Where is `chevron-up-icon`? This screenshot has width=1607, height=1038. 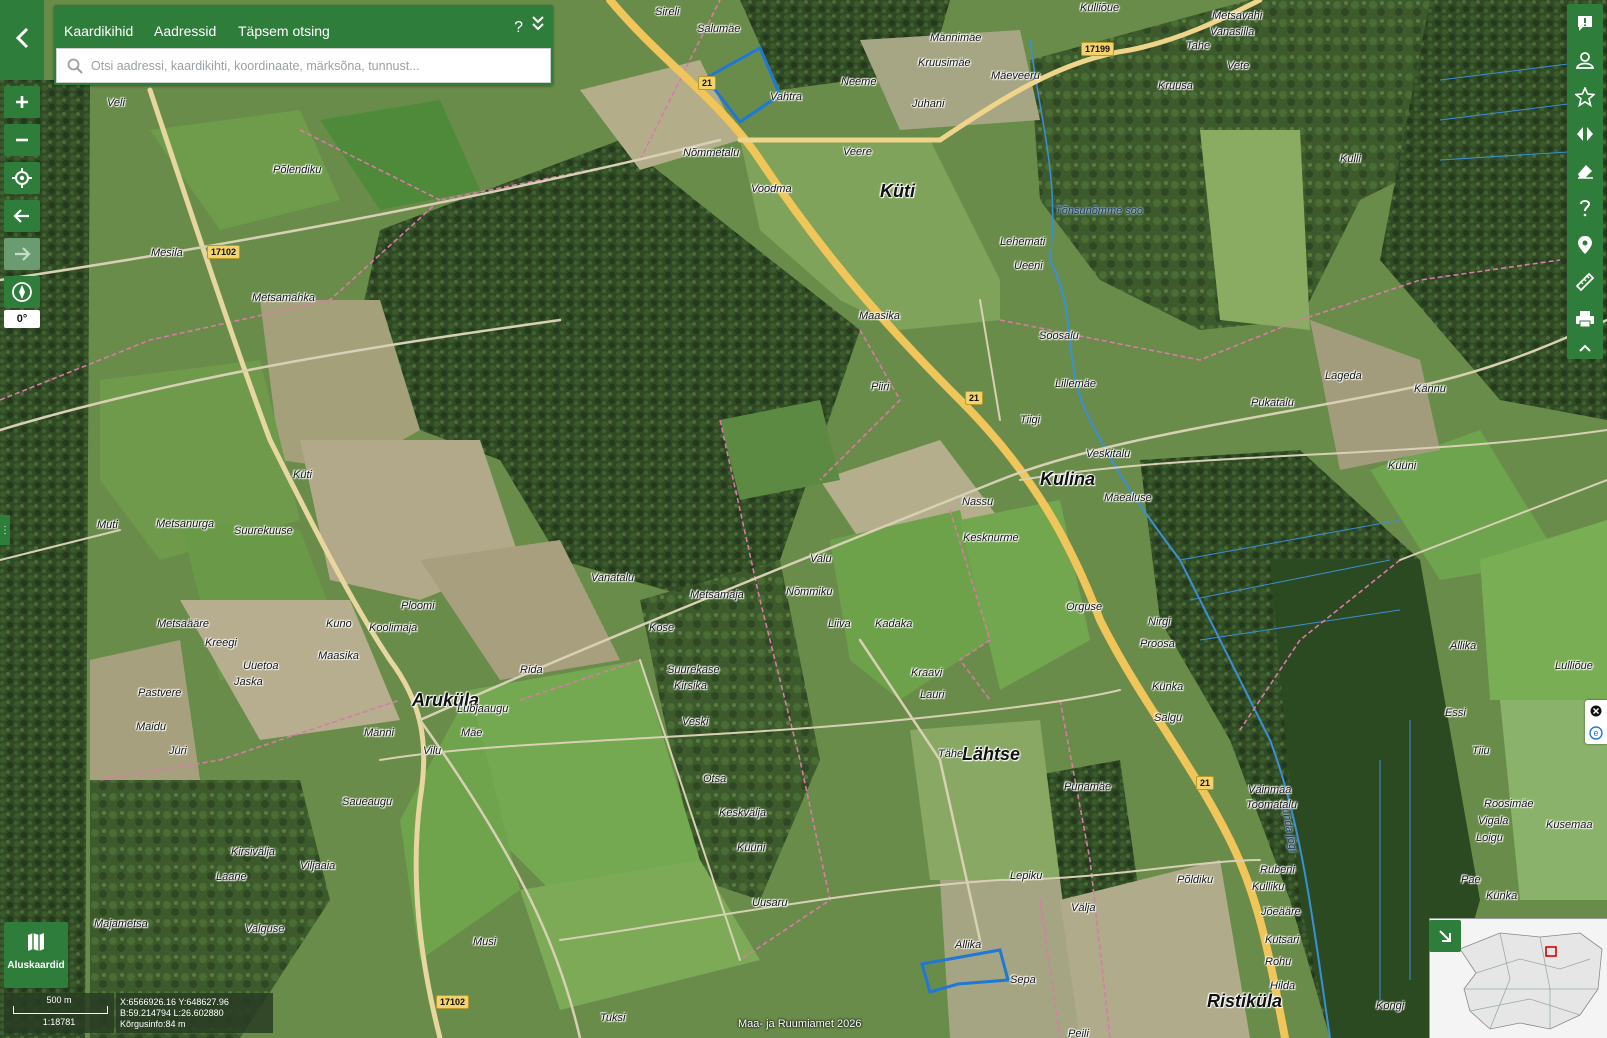 chevron-up-icon is located at coordinates (1585, 348).